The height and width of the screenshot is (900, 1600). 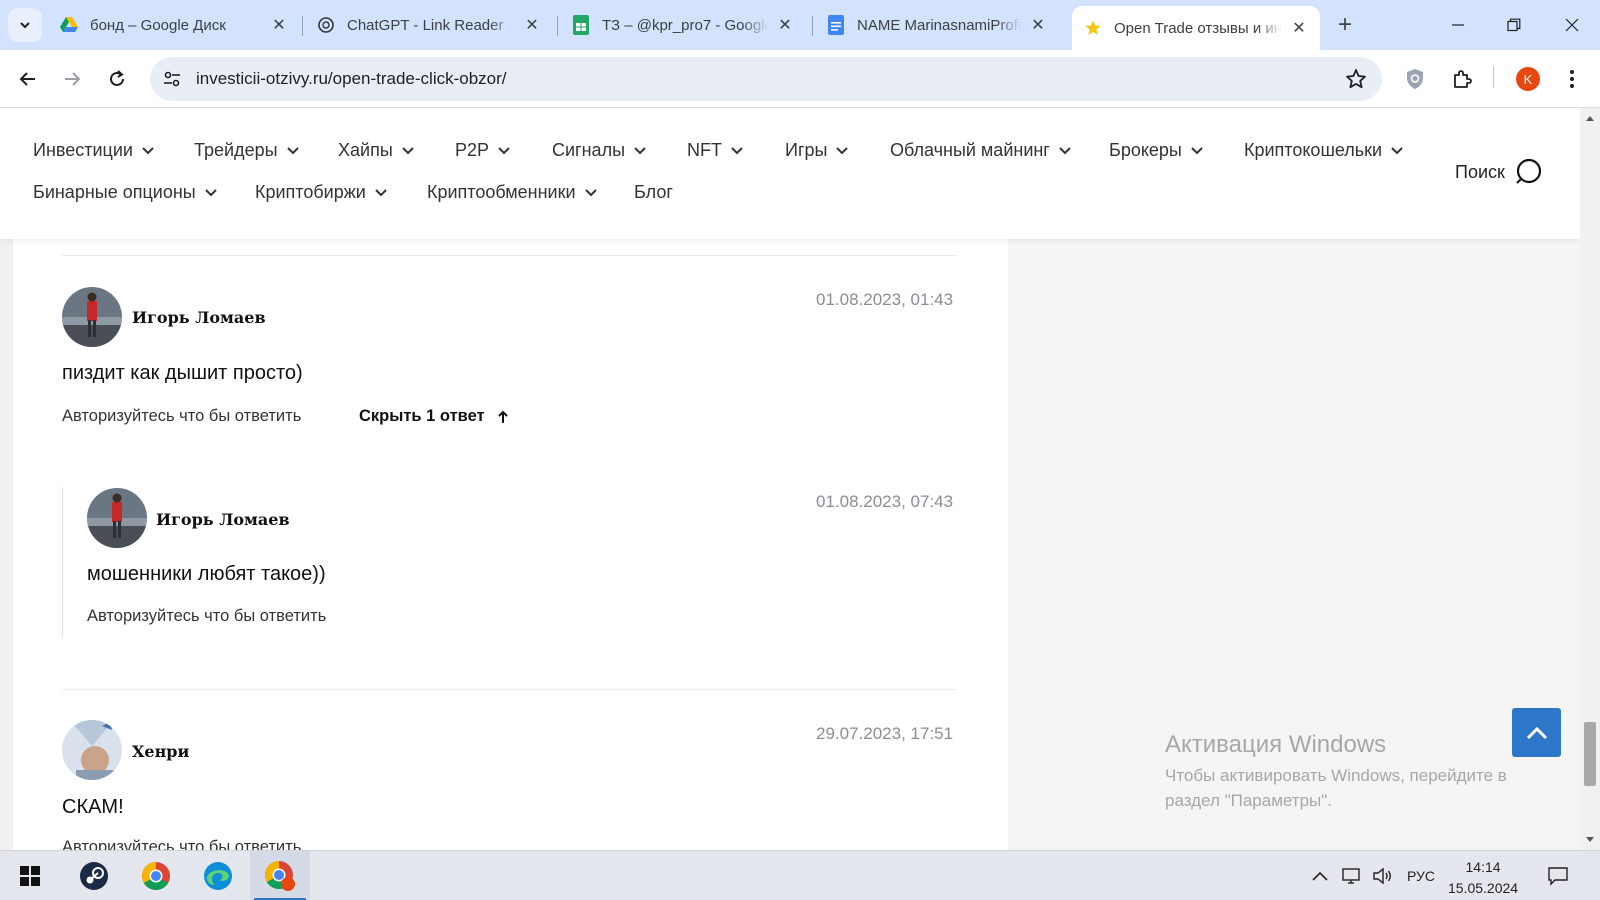 What do you see at coordinates (117, 79) in the screenshot?
I see `reload-icon` at bounding box center [117, 79].